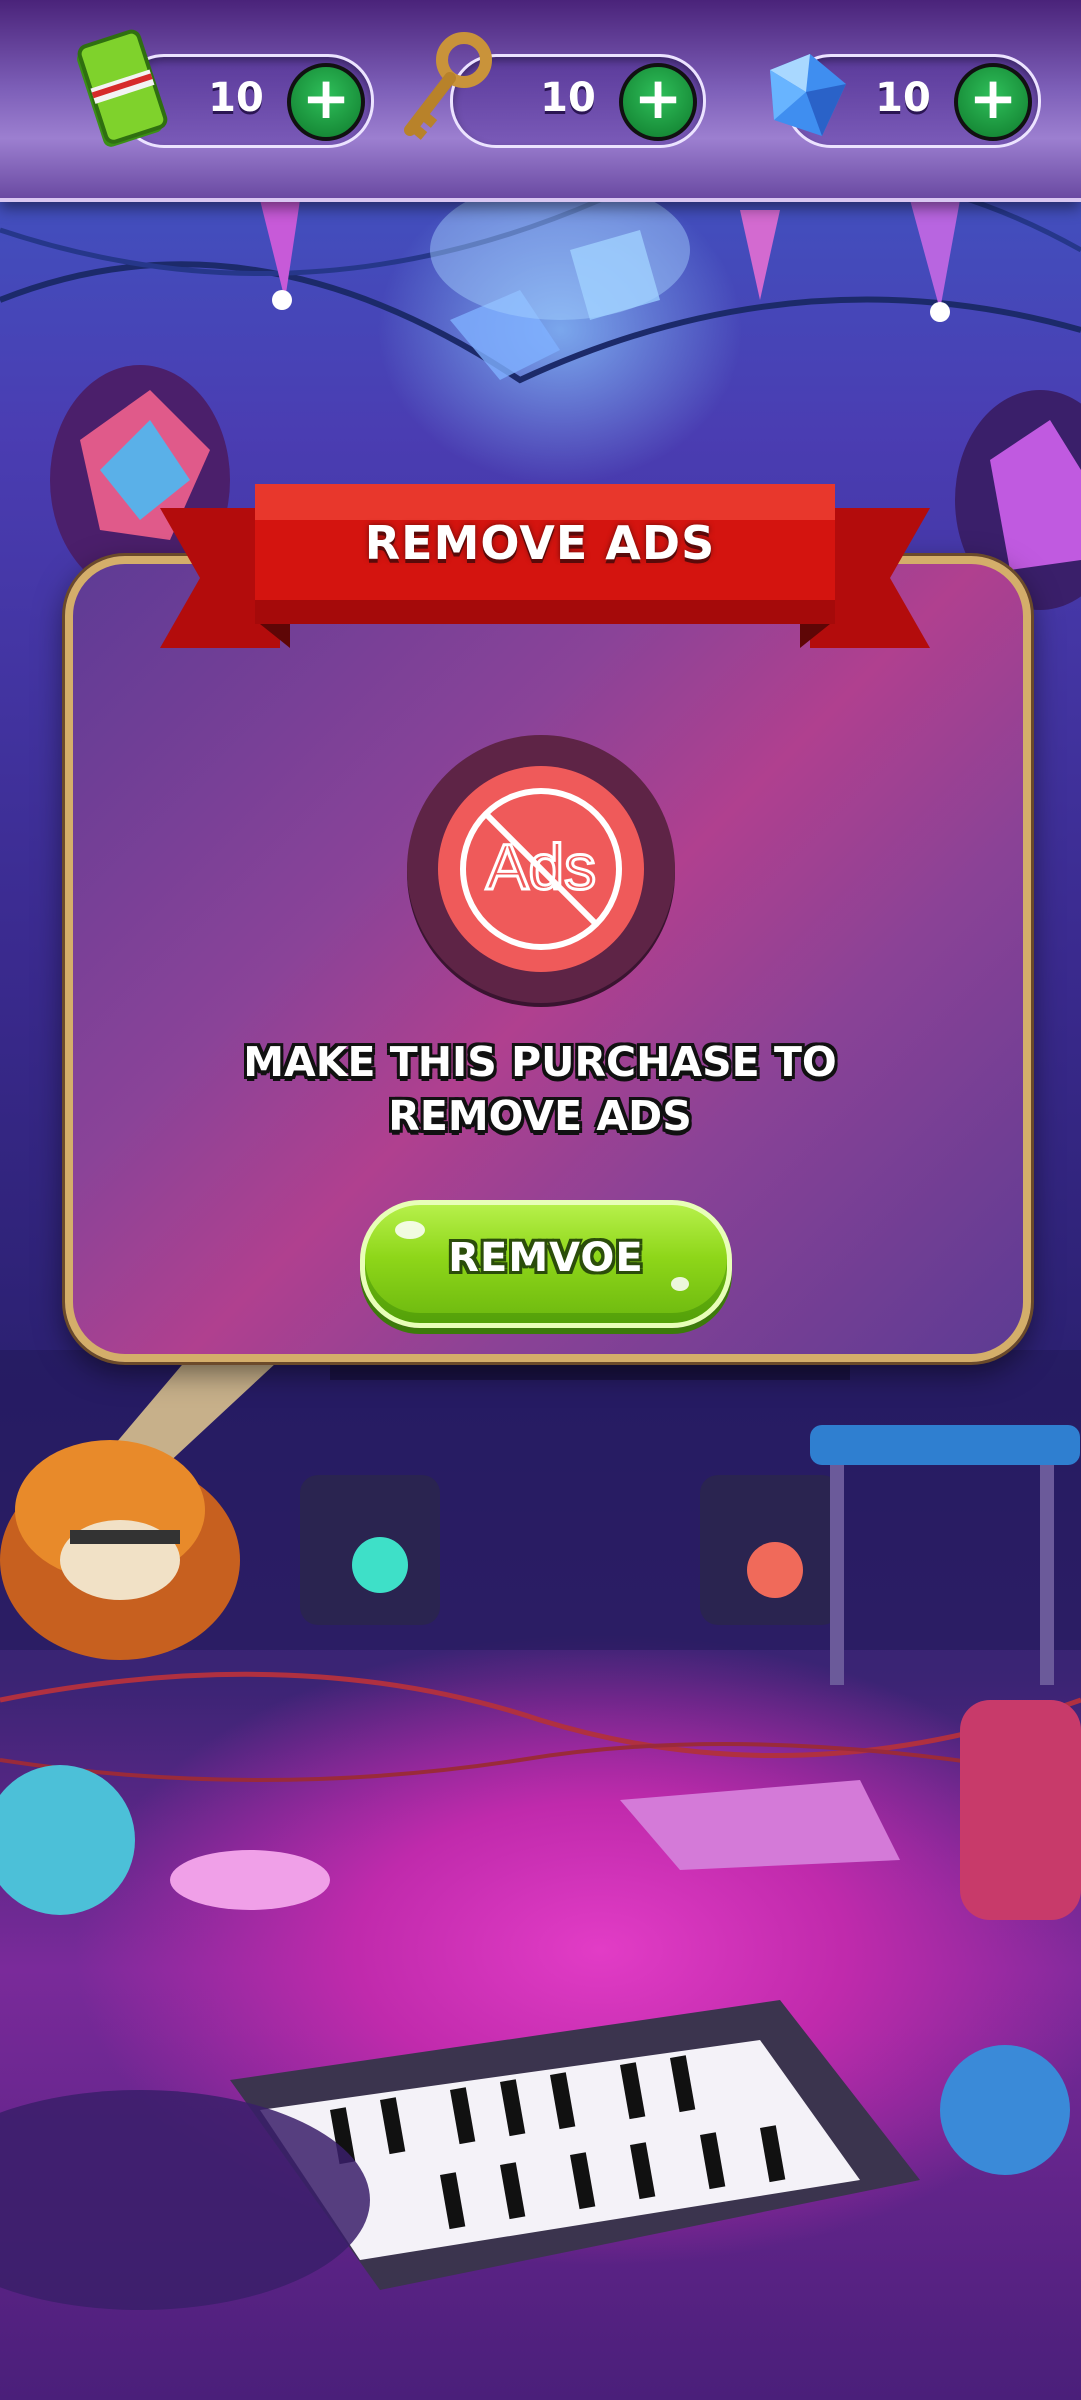 The height and width of the screenshot is (2400, 1081). Describe the element at coordinates (993, 102) in the screenshot. I see `add-gem-button: +` at that location.